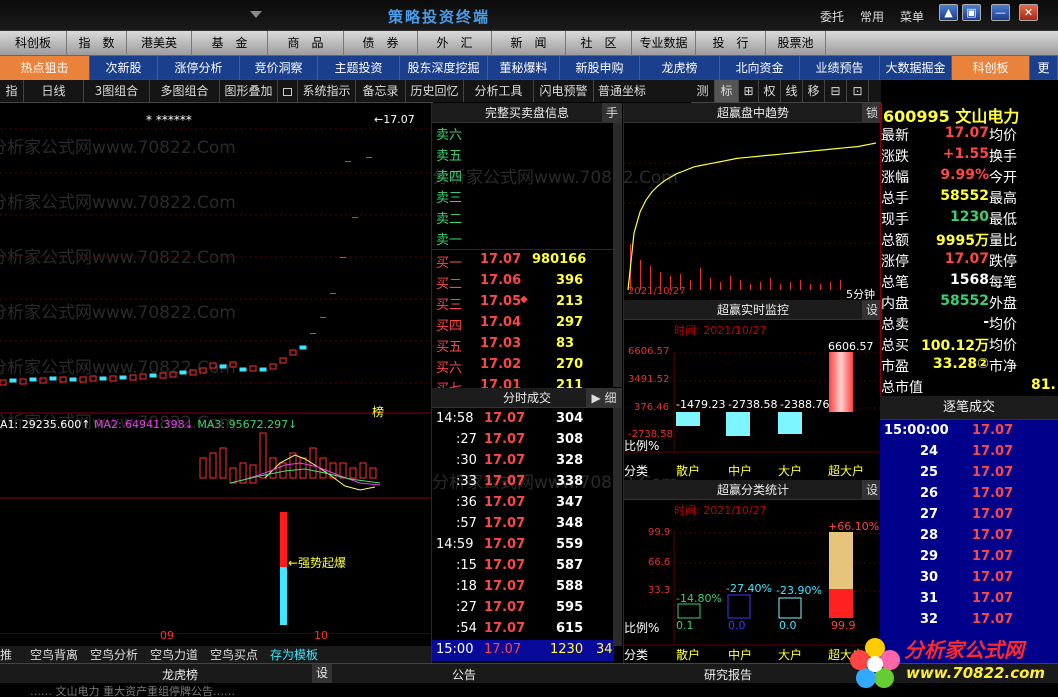 The width and height of the screenshot is (1058, 697). I want to click on nav-fund: 基 金, so click(230, 43).